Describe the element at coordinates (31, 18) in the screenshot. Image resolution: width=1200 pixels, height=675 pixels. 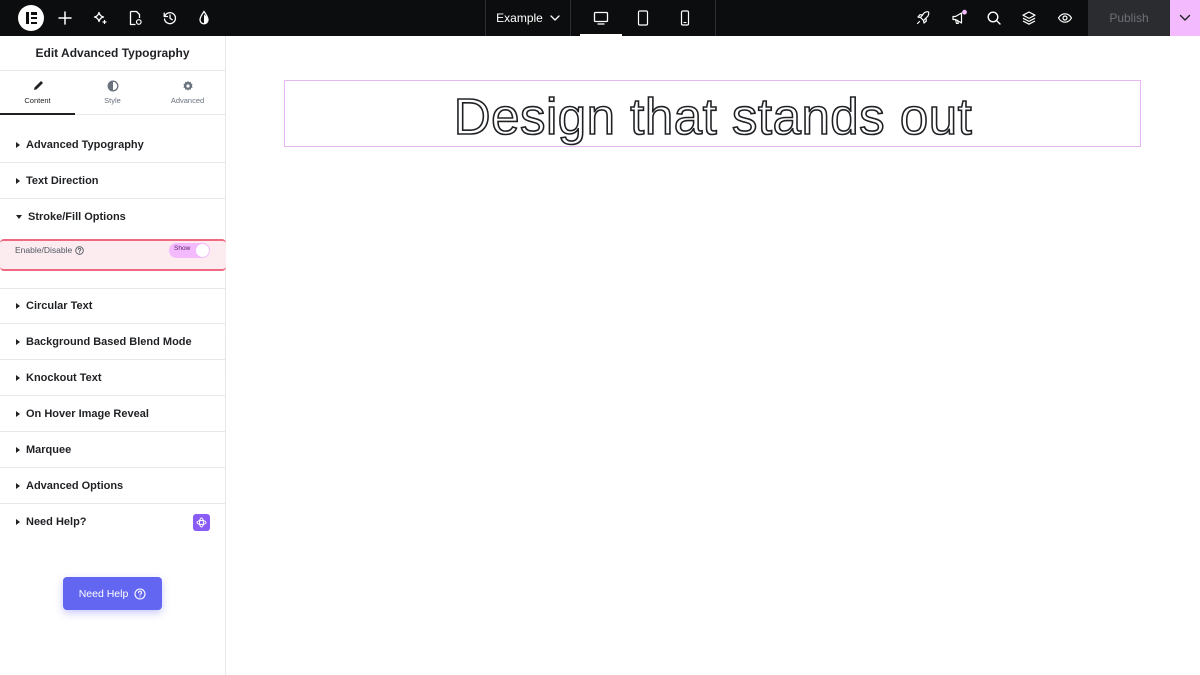
I see `elementor-logo-icon` at that location.